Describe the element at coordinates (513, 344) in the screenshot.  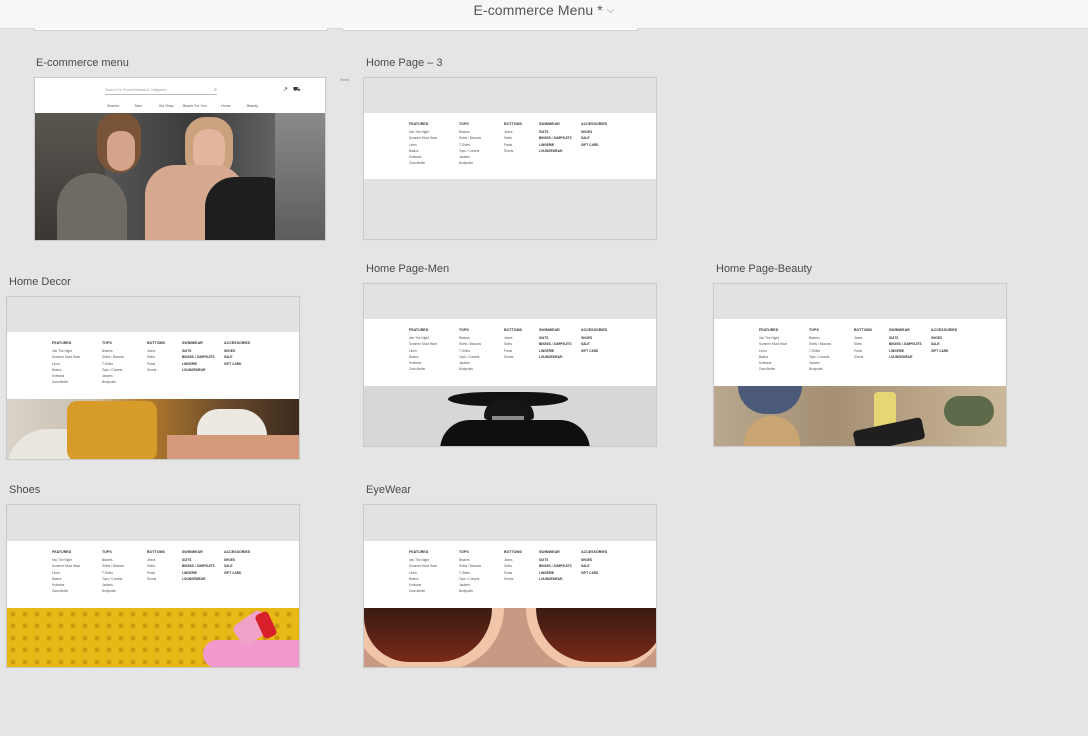
I see `menu-col-bottoms: BOTTOMS Jeans Skirts Pants Shorts` at that location.